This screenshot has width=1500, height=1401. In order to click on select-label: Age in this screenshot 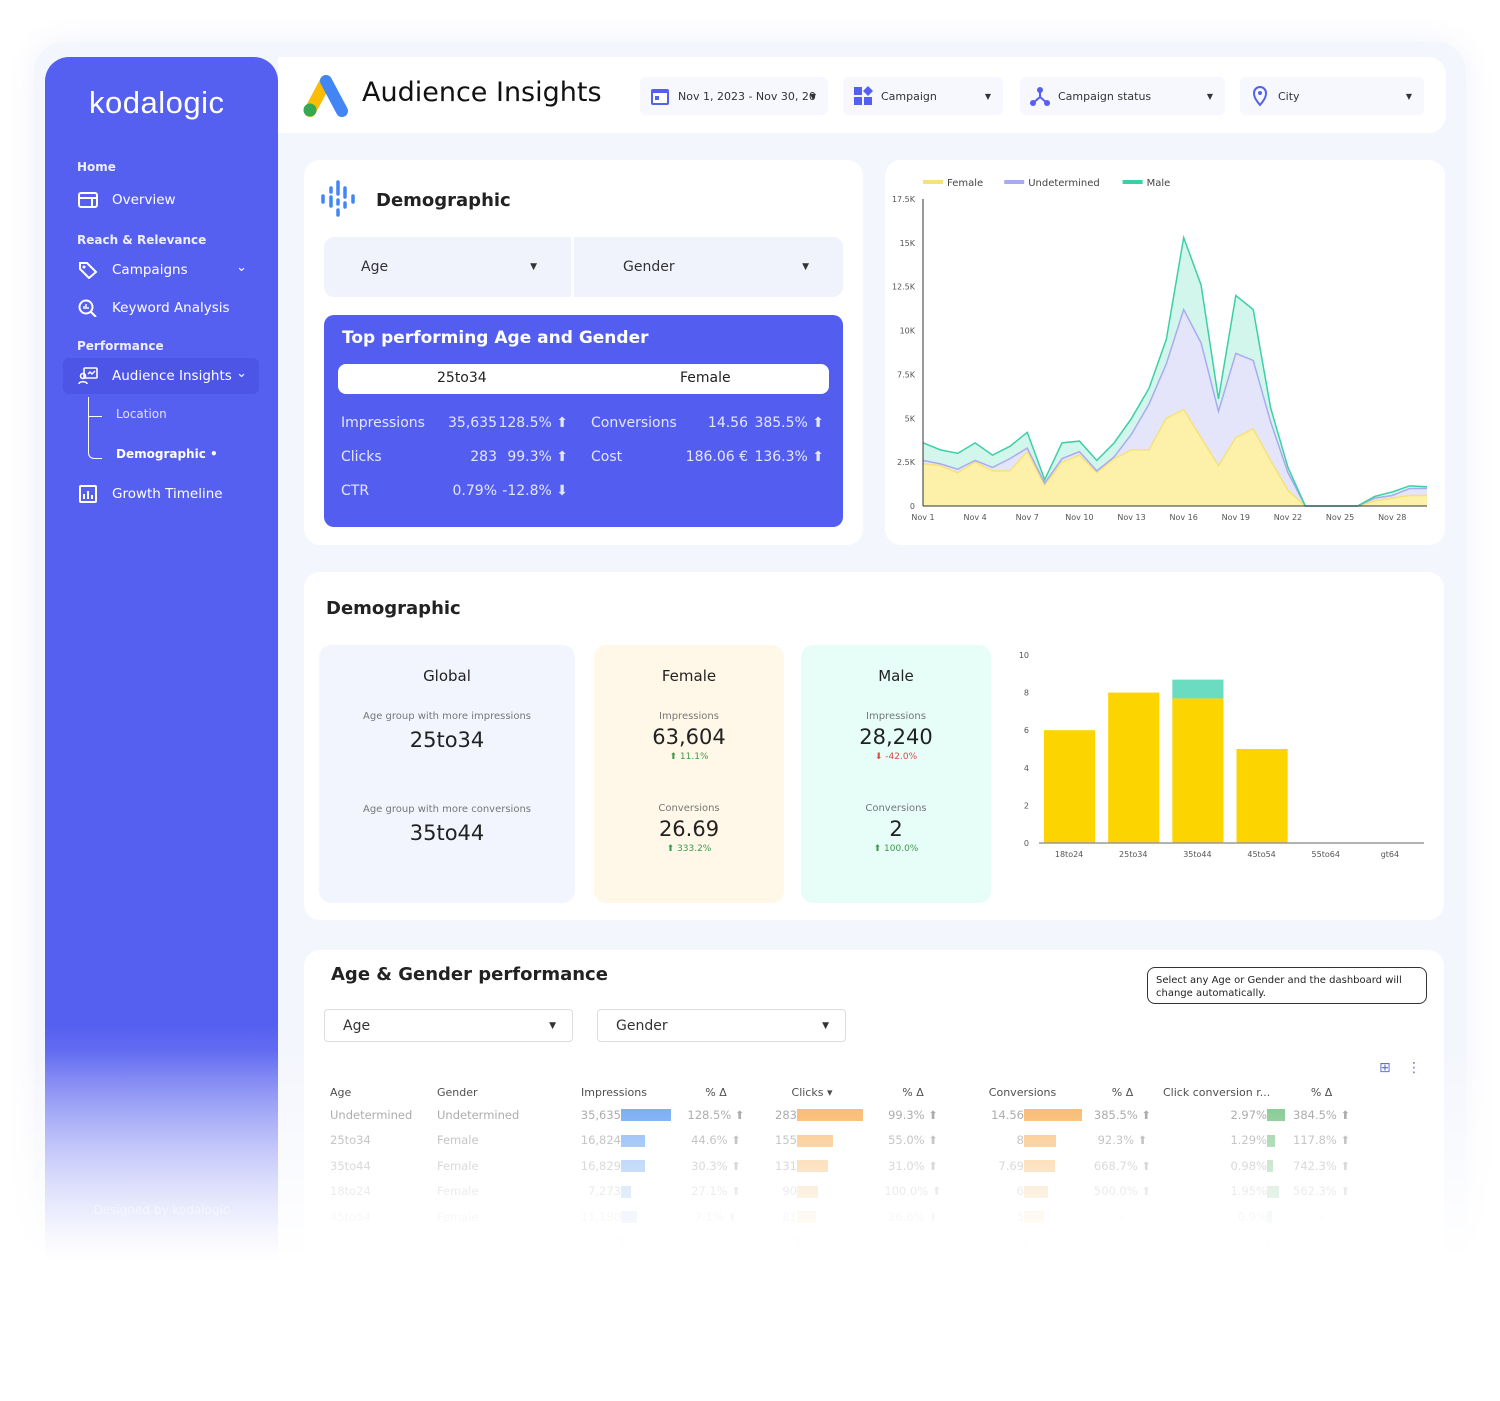, I will do `click(375, 267)`.